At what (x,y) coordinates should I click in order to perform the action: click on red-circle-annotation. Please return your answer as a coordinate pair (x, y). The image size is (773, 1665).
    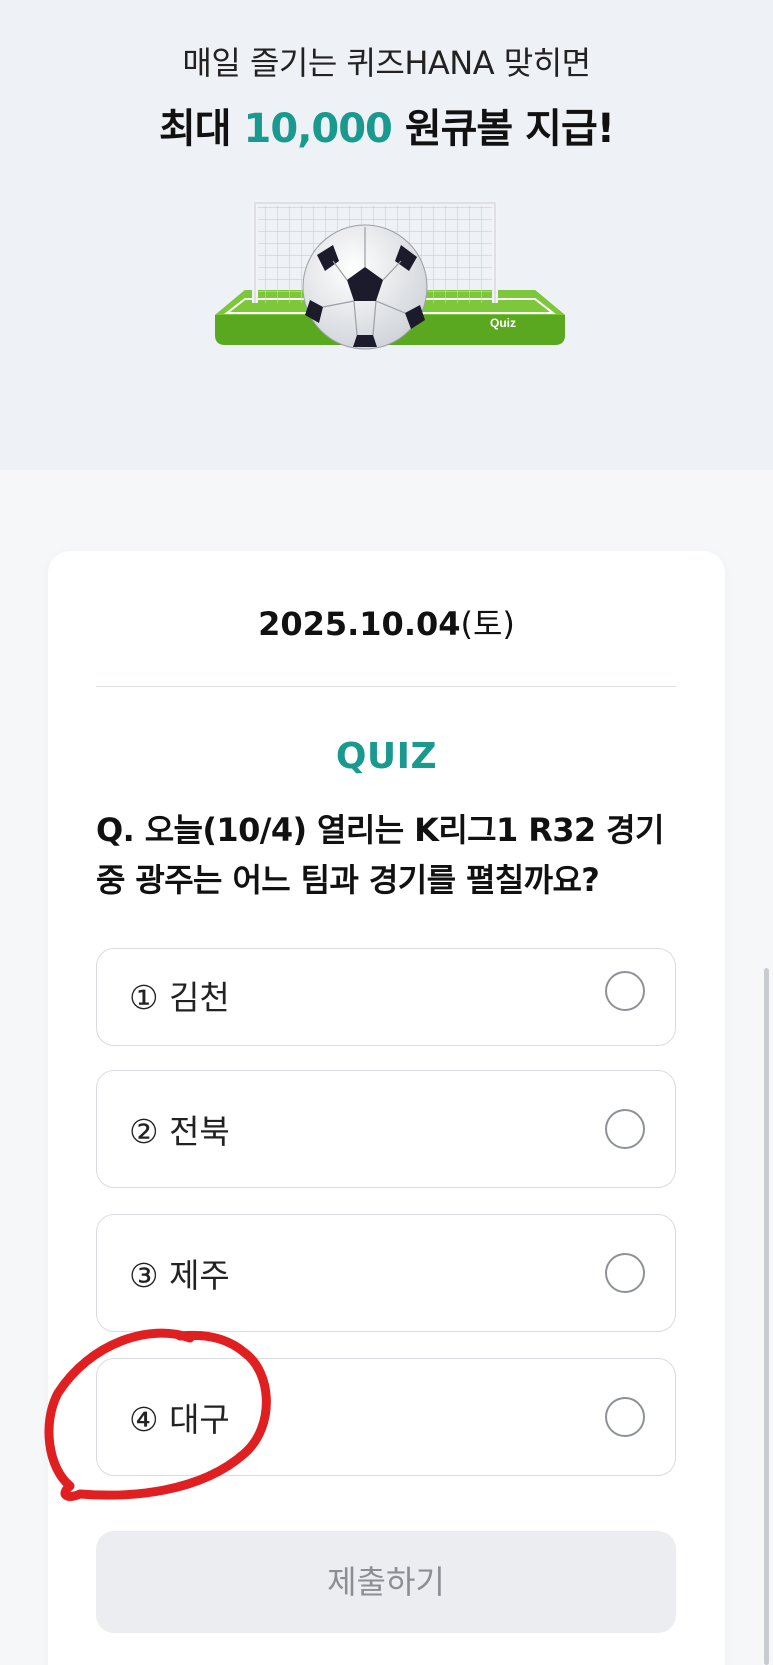
    Looking at the image, I should click on (157, 1414).